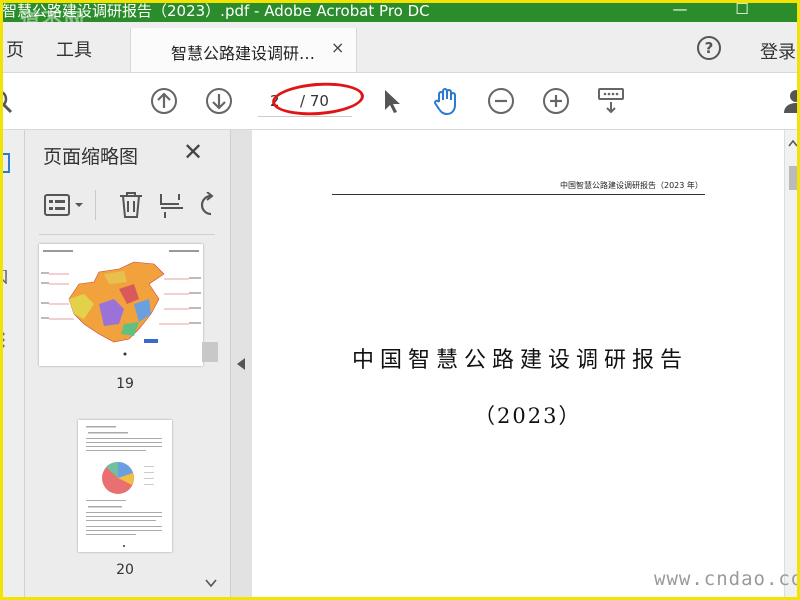 The image size is (800, 600). What do you see at coordinates (793, 178) in the screenshot?
I see `document-scroll-thumb` at bounding box center [793, 178].